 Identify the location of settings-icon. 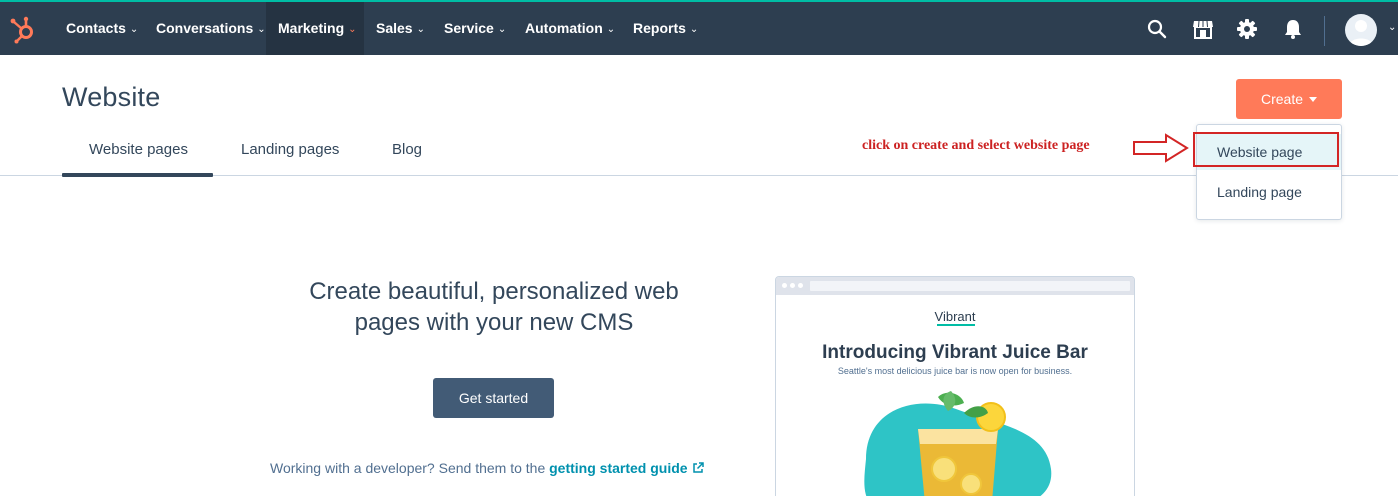
(1247, 29).